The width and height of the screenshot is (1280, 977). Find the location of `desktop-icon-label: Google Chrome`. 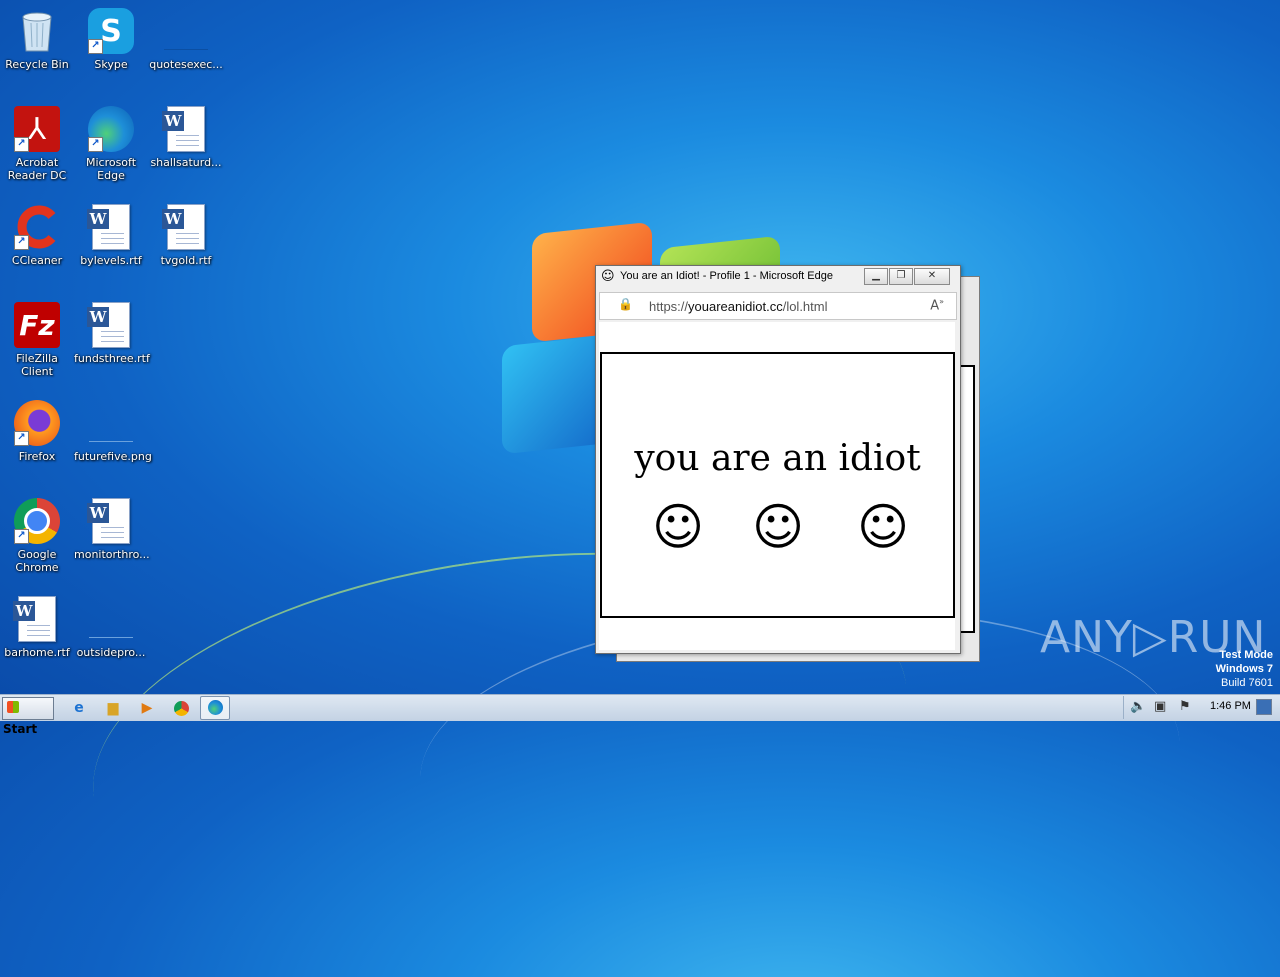

desktop-icon-label: Google Chrome is located at coordinates (37, 561).